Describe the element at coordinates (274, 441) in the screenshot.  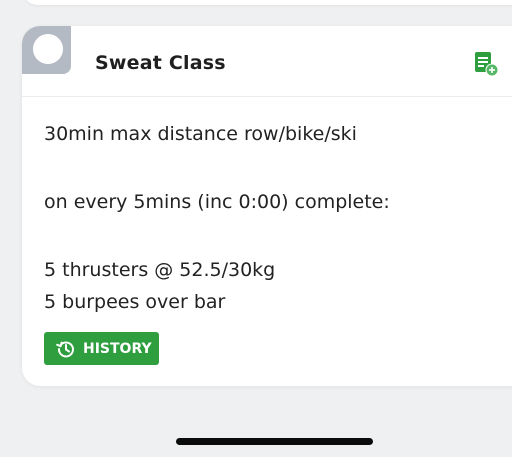
I see `home-indicator` at that location.